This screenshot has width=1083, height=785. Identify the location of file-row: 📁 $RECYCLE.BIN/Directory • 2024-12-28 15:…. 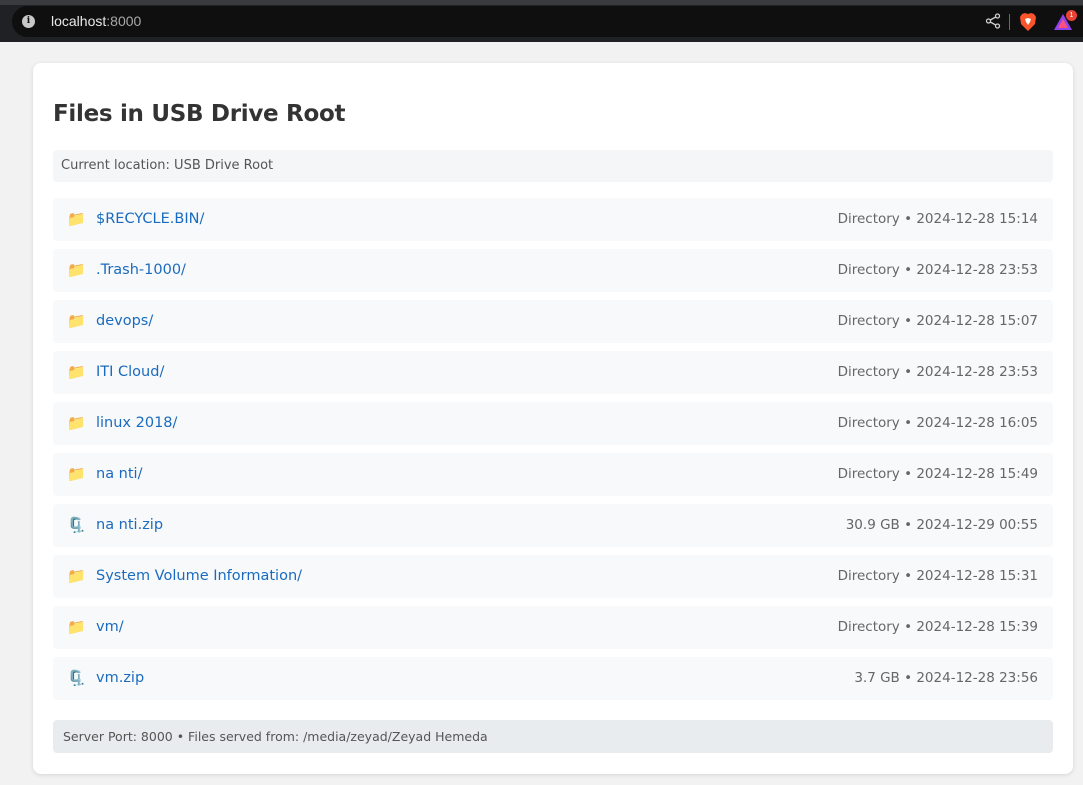
(553, 219).